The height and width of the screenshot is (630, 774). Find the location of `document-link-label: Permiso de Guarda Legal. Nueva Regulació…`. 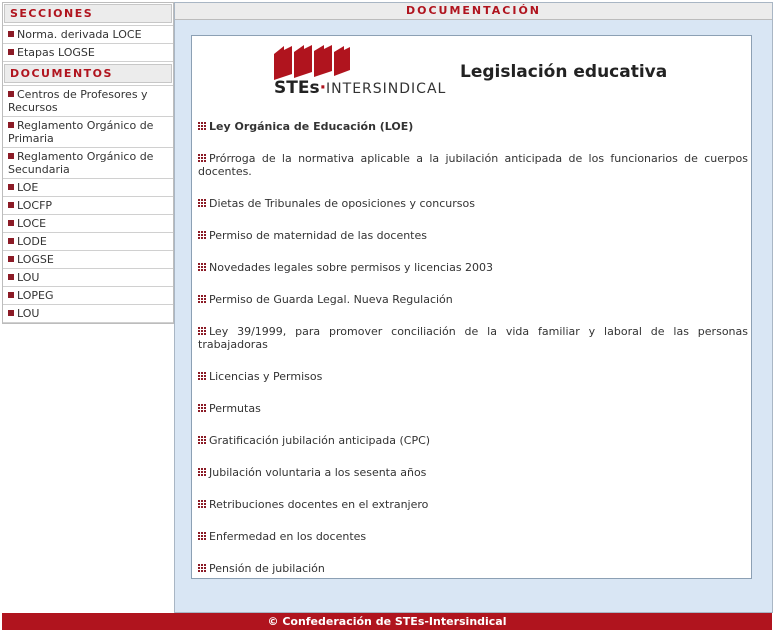

document-link-label: Permiso de Guarda Legal. Nueva Regulació… is located at coordinates (331, 299).